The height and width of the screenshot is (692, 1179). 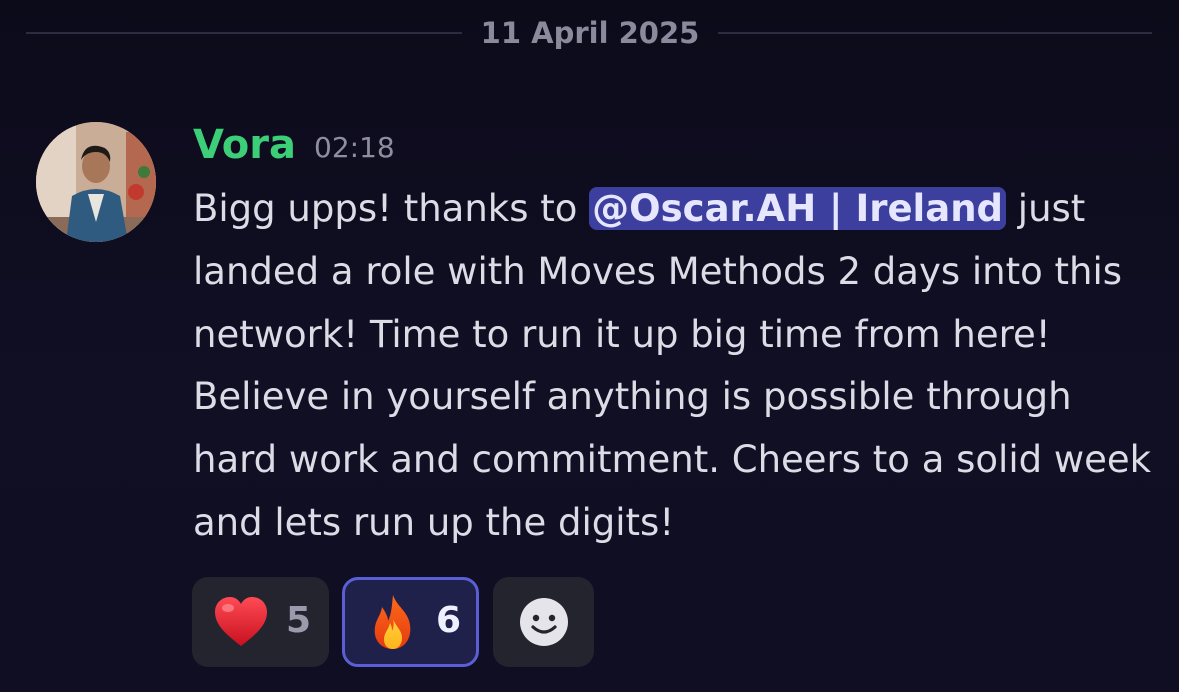 I want to click on reaction-fire-count: 6, so click(x=448, y=620).